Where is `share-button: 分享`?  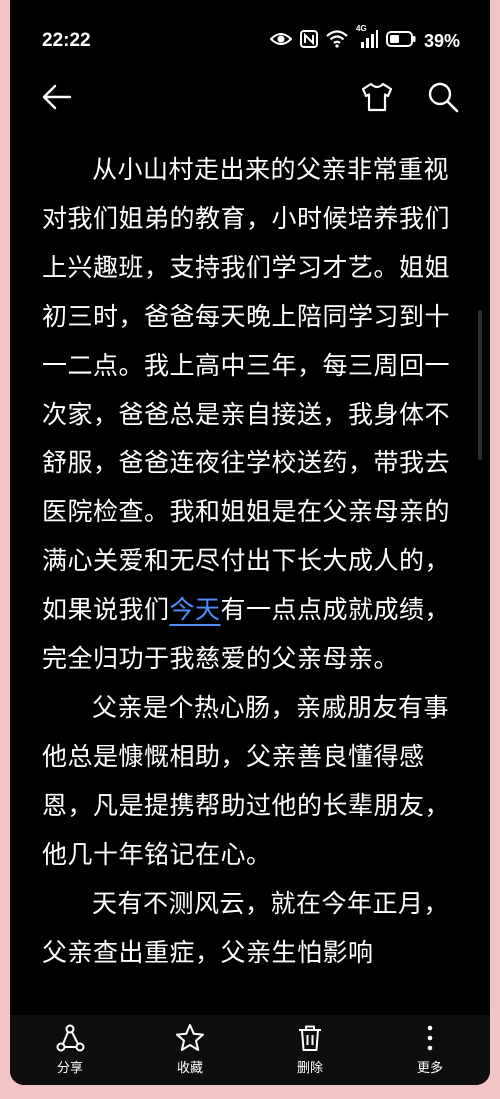 share-button: 分享 is located at coordinates (70, 1050).